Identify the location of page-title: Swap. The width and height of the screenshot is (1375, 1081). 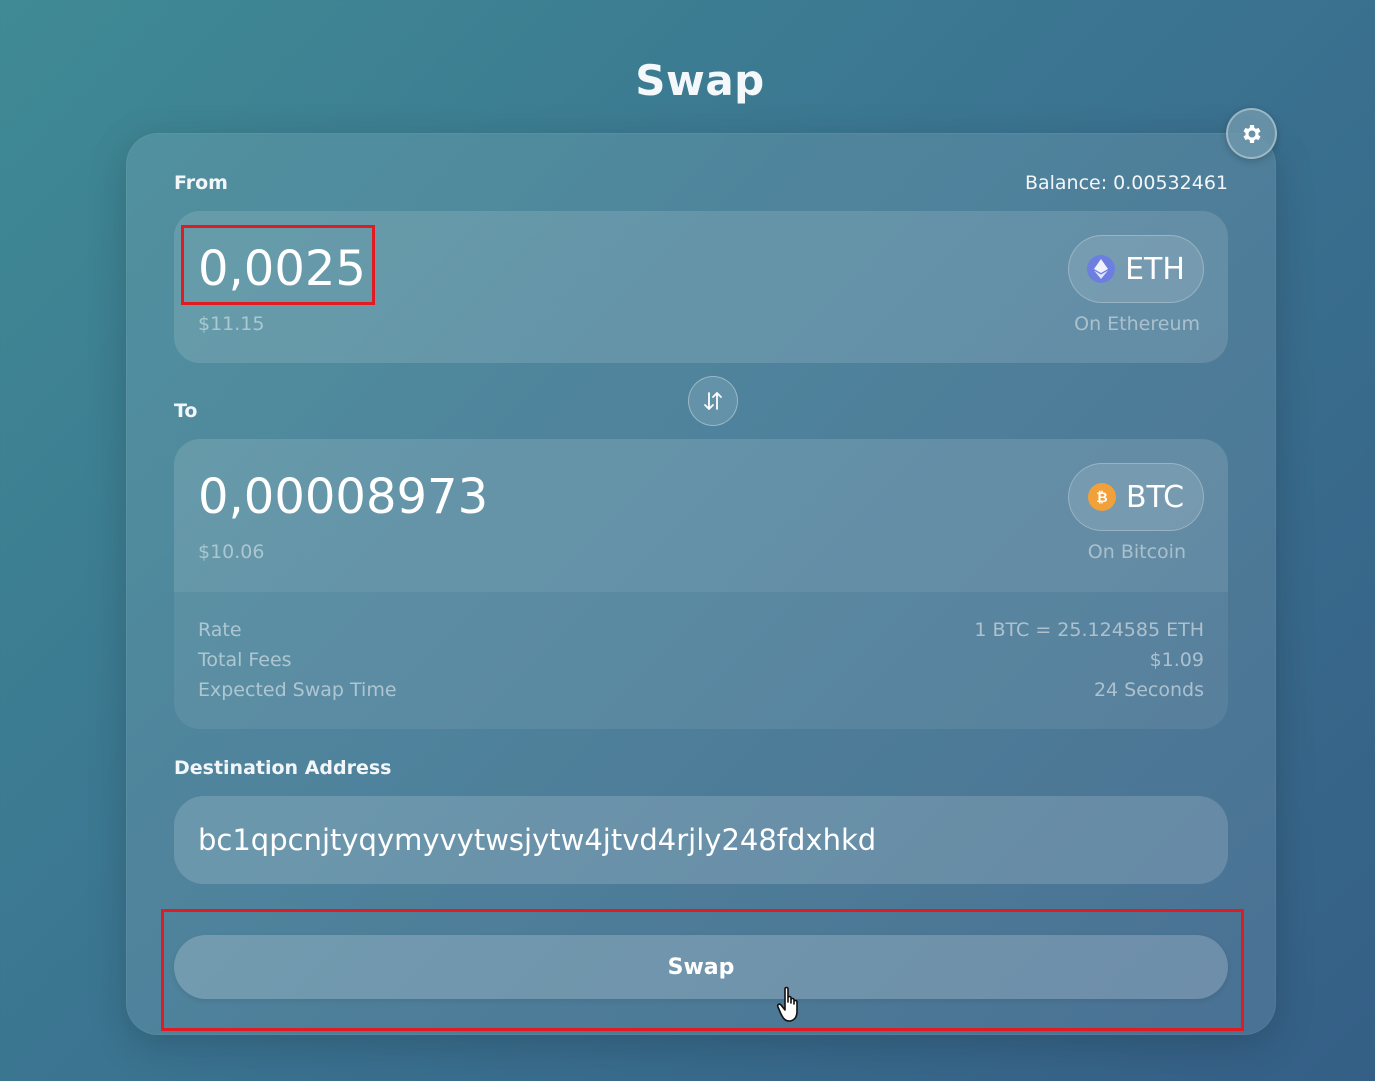
(700, 80).